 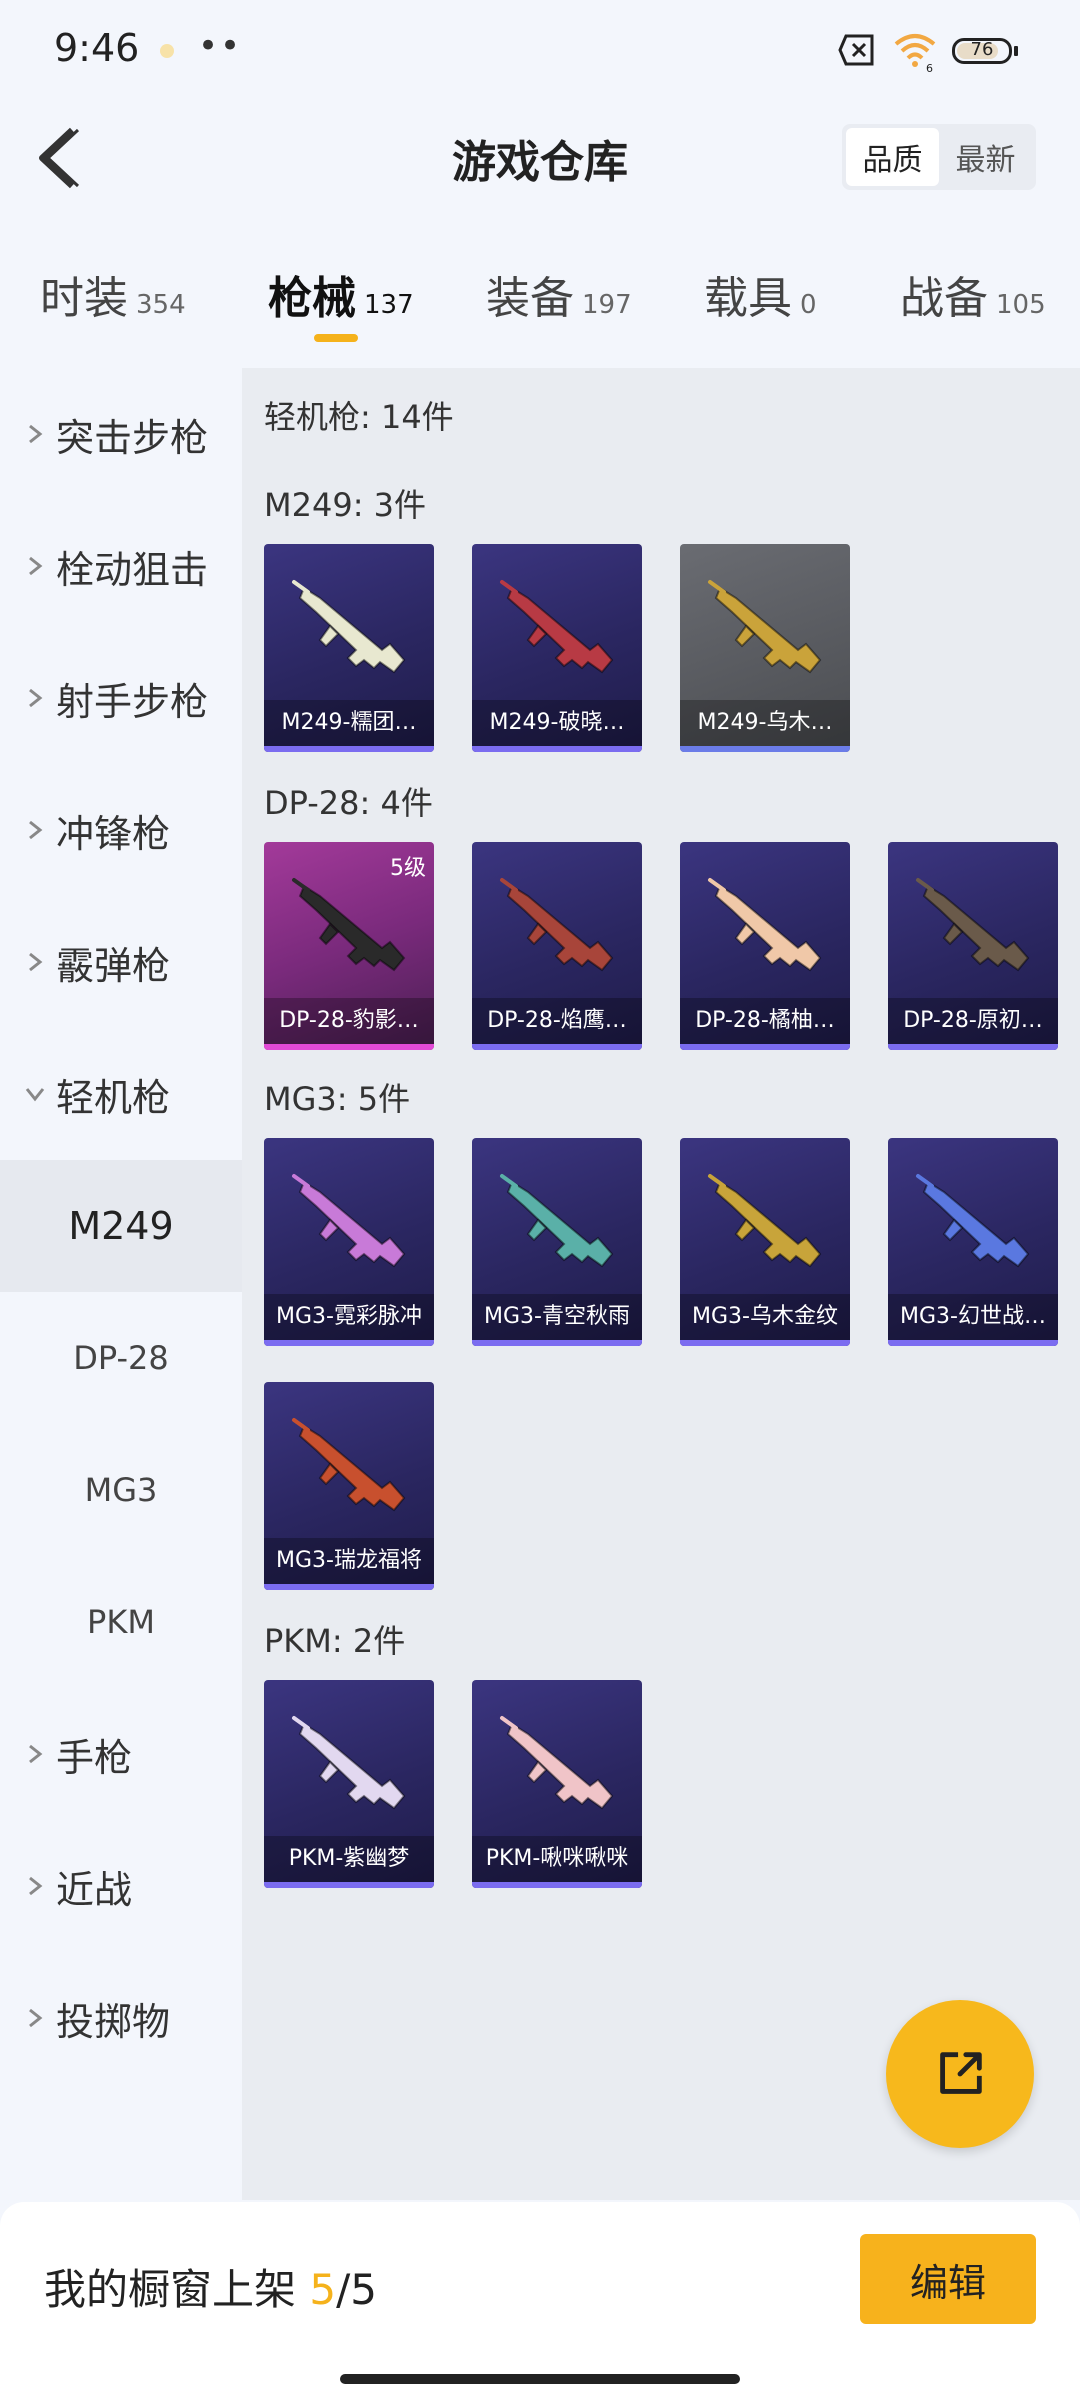 I want to click on tab-count: 0, so click(x=808, y=305).